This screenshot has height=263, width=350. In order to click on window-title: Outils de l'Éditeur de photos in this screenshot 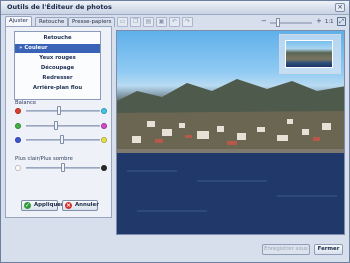, I will do `click(59, 7)`.